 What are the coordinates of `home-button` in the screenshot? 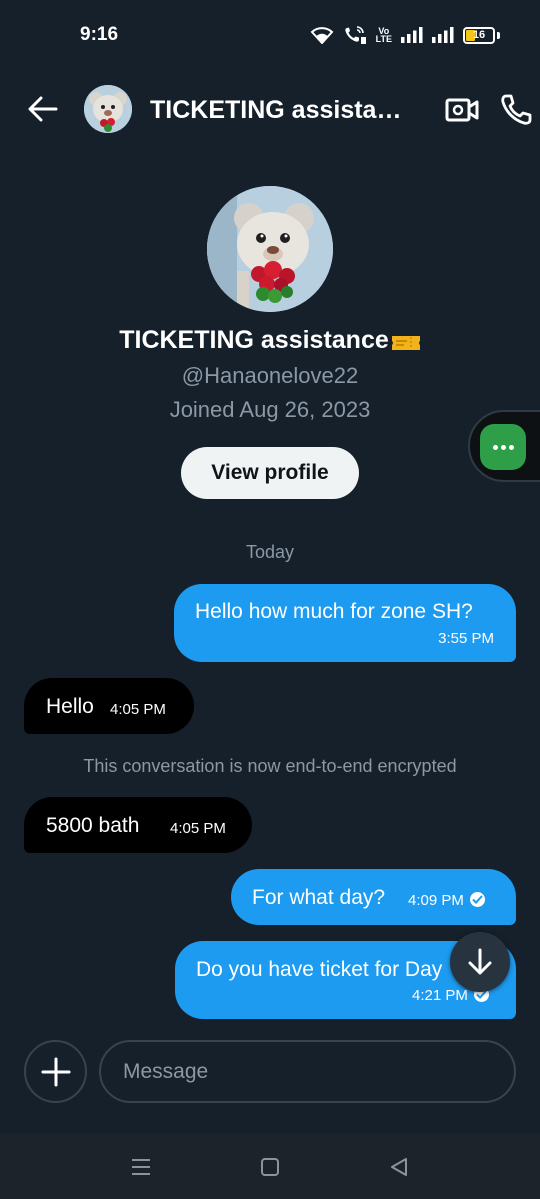 It's located at (270, 1167).